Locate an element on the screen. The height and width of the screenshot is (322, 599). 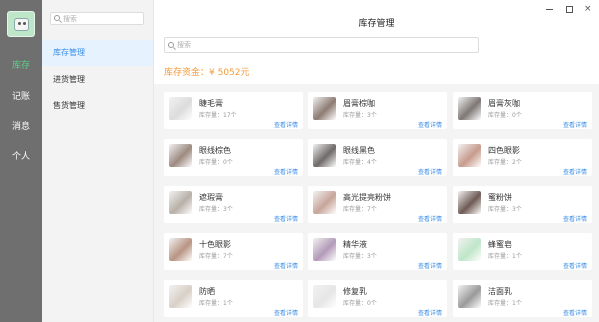
page-title: 库存管理 is located at coordinates (376, 24).